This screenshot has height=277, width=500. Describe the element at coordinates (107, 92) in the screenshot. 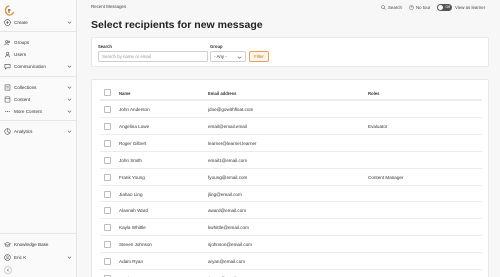

I see `select-all-checkbox` at that location.